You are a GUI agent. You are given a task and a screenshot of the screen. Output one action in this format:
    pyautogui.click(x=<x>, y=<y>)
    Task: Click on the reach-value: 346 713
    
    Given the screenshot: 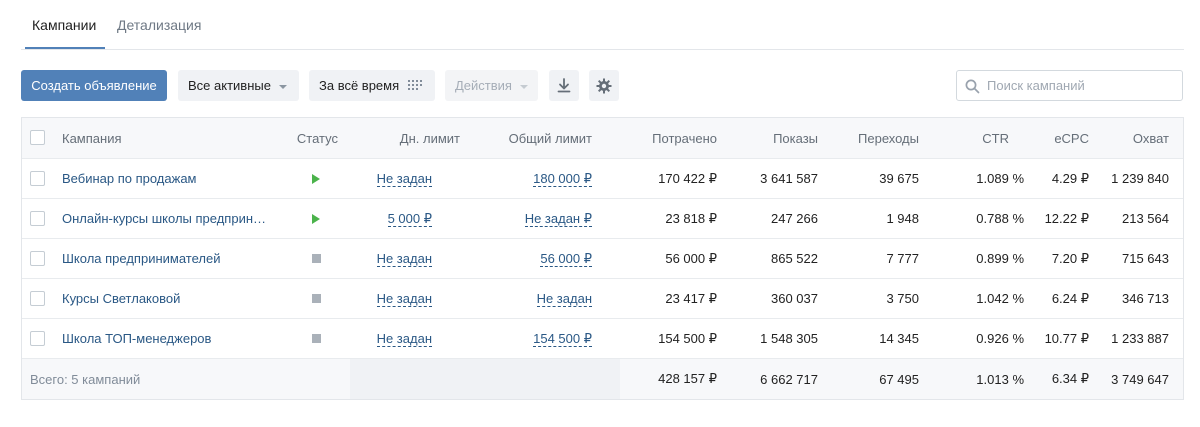 What is the action you would take?
    pyautogui.click(x=1145, y=298)
    